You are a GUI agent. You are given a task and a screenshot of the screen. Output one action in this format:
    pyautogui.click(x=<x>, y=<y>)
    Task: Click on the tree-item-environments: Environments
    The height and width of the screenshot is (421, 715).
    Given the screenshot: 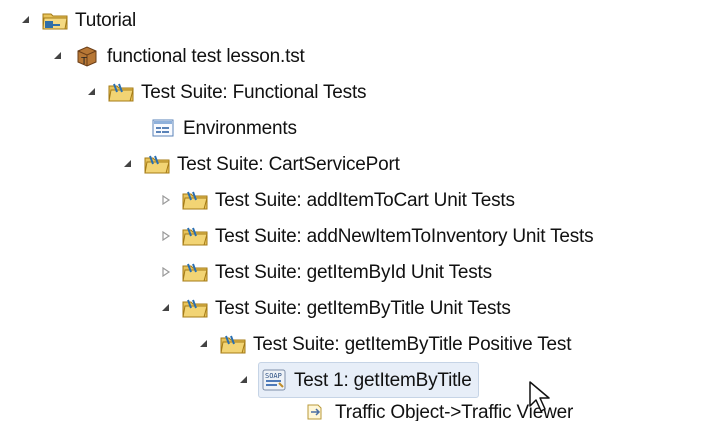 What is the action you would take?
    pyautogui.click(x=211, y=128)
    